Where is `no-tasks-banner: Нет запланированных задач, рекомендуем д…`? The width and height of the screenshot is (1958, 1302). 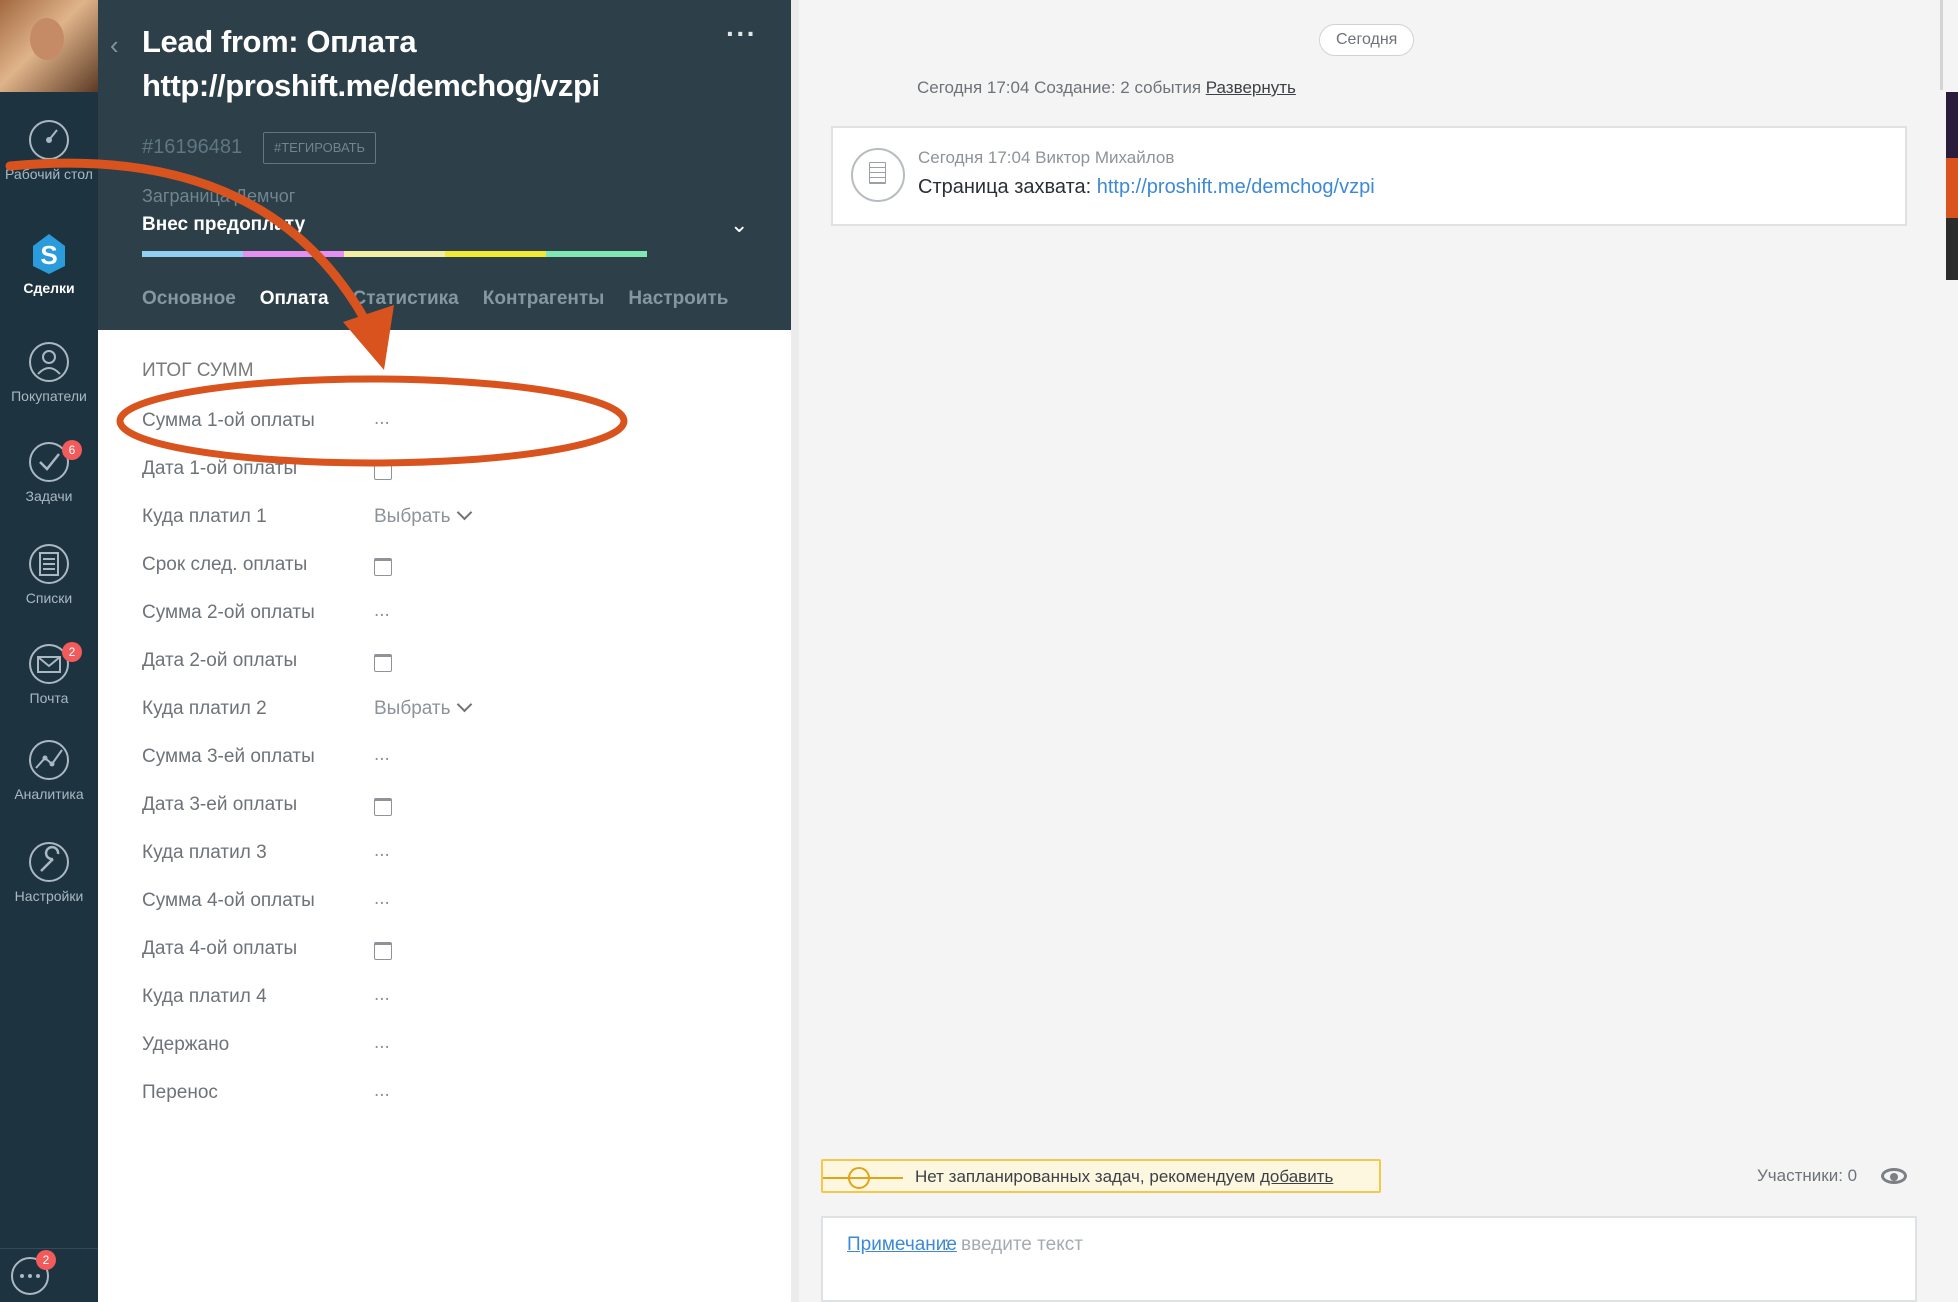
no-tasks-banner: Нет запланированных задач, рекомендуем д… is located at coordinates (1101, 1176).